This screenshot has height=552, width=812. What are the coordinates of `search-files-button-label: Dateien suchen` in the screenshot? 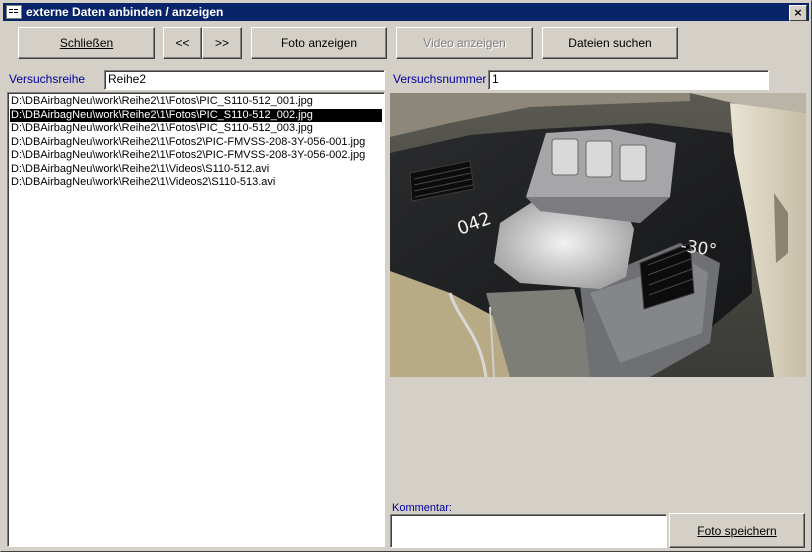 It's located at (610, 43).